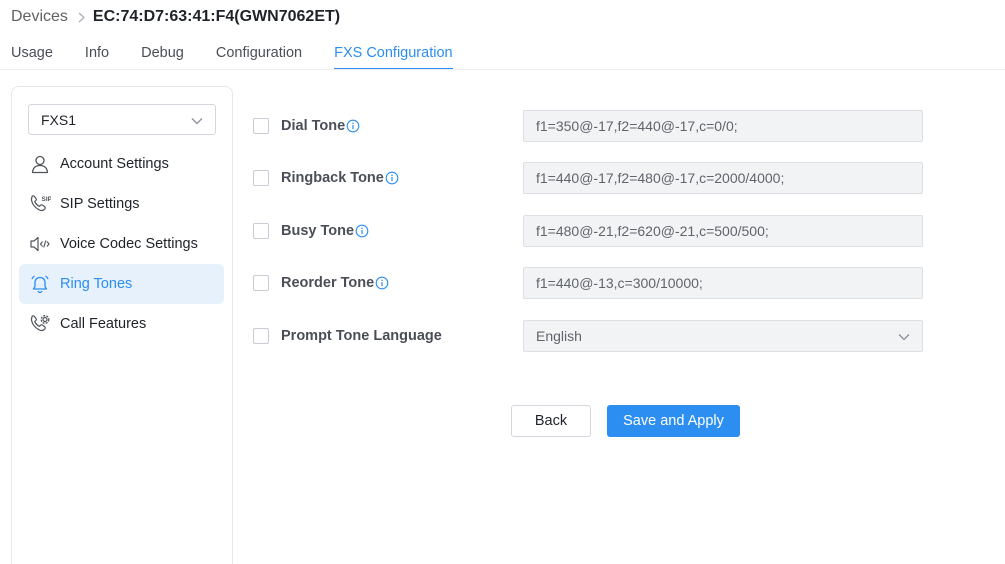 The width and height of the screenshot is (1005, 564). I want to click on prompt-tone-language-select: English, so click(723, 336).